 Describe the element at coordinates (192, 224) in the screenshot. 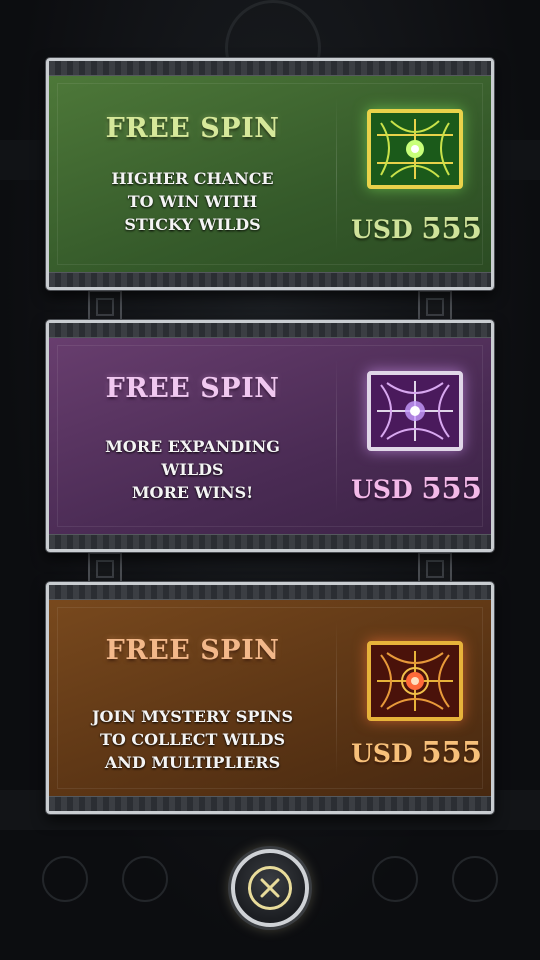

I see `description-line: STICKY WILDS` at that location.